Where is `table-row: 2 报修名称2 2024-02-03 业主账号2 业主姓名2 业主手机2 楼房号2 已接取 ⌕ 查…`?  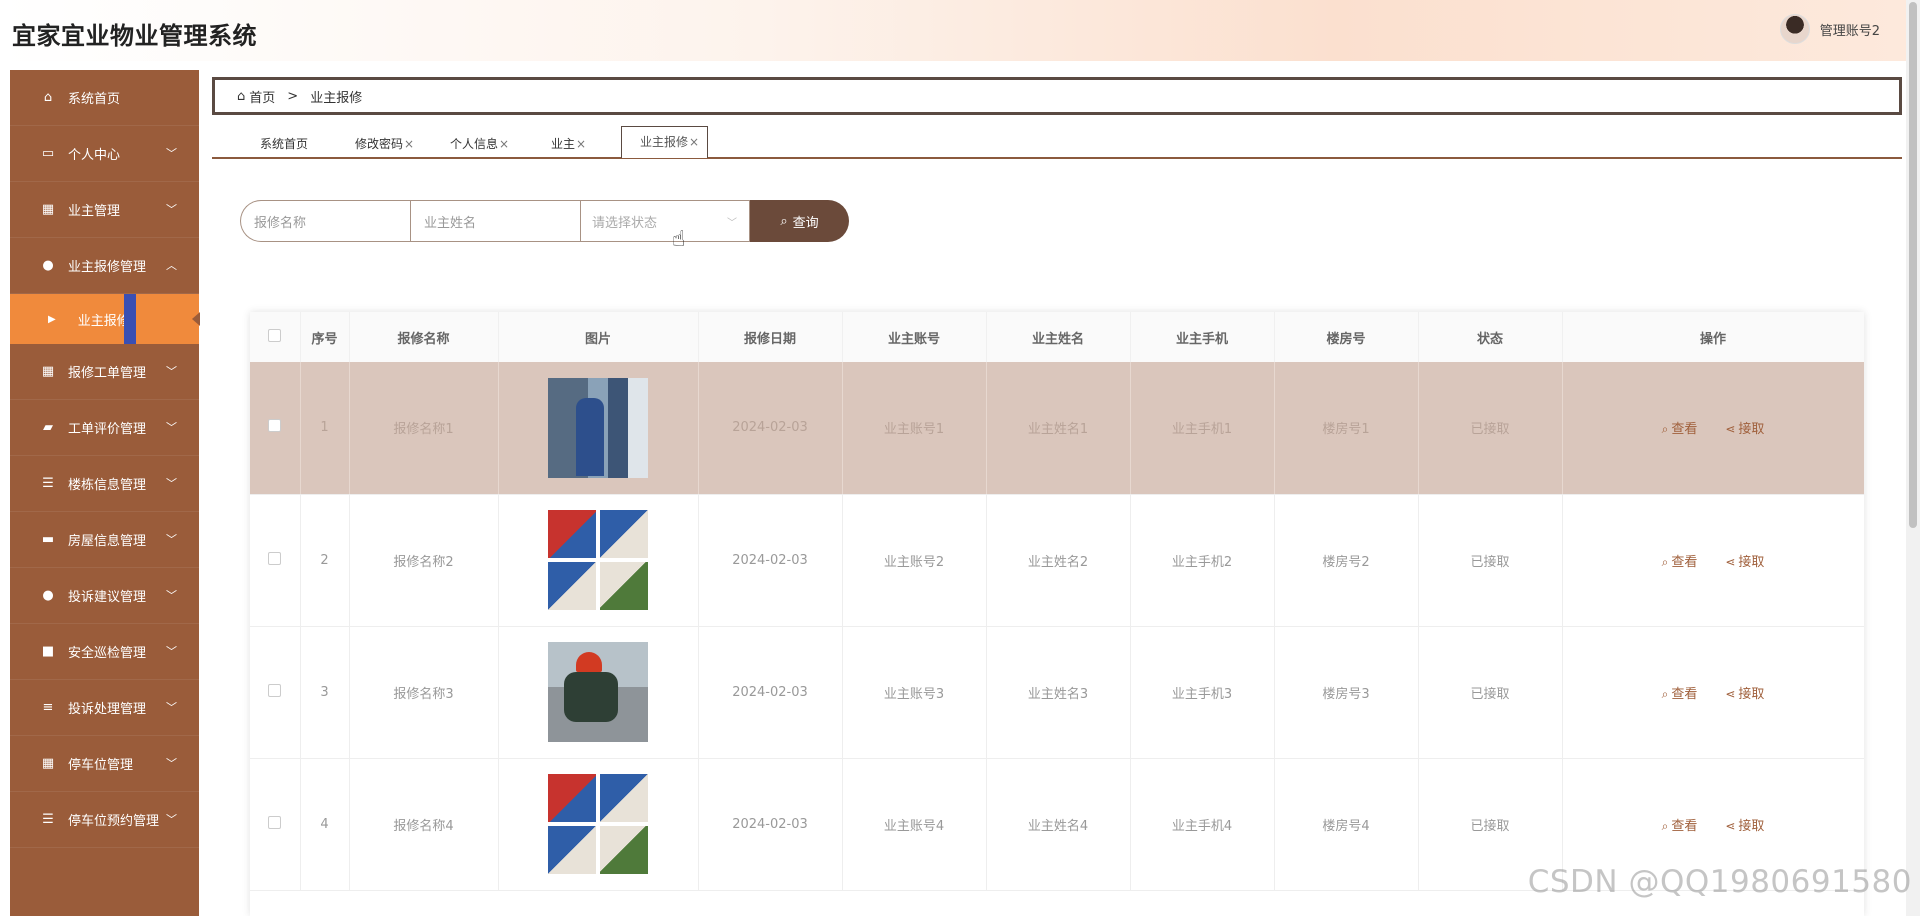
table-row: 2 报修名称2 2024-02-03 业主账号2 业主姓名2 业主手机2 楼房号2 已接取 ⌕ 查… is located at coordinates (1057, 560).